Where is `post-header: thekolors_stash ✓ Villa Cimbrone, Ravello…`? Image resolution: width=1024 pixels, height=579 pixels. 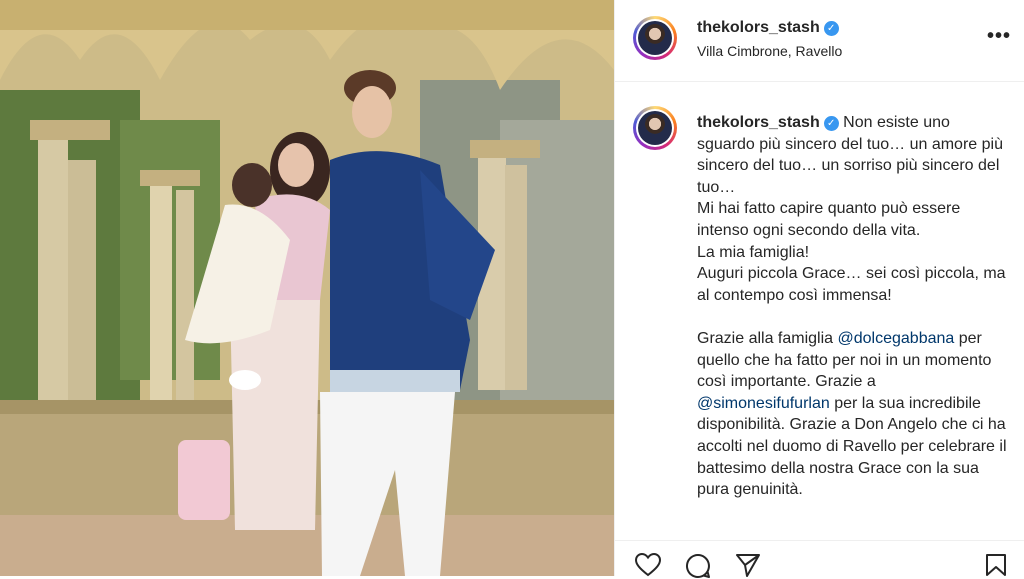
post-header: thekolors_stash ✓ Villa Cimbrone, Ravello… is located at coordinates (819, 41).